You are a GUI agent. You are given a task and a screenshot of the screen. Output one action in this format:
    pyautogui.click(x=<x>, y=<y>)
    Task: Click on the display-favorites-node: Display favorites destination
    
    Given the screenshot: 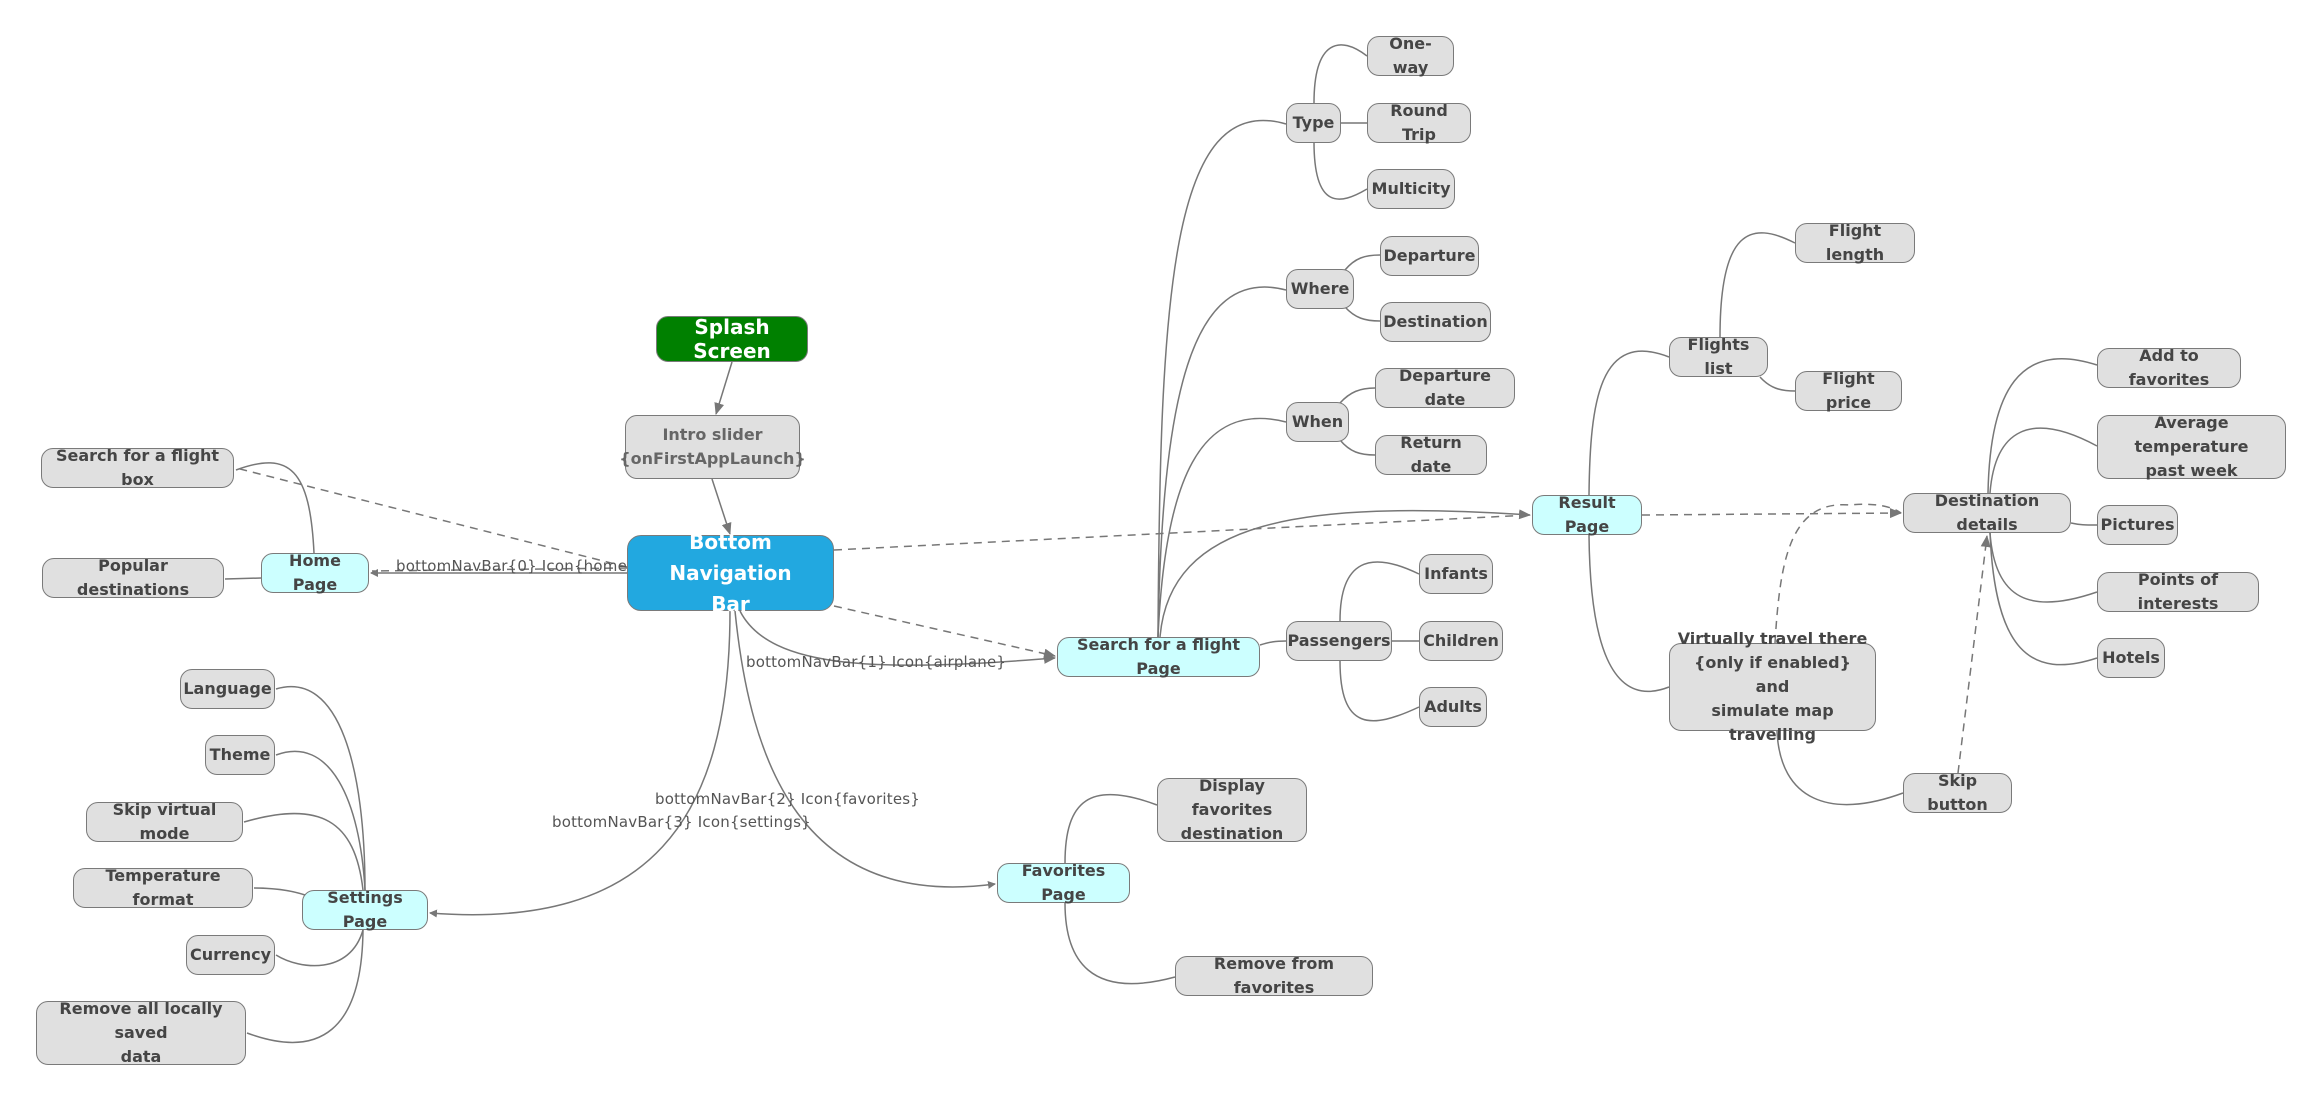 What is the action you would take?
    pyautogui.click(x=1232, y=809)
    